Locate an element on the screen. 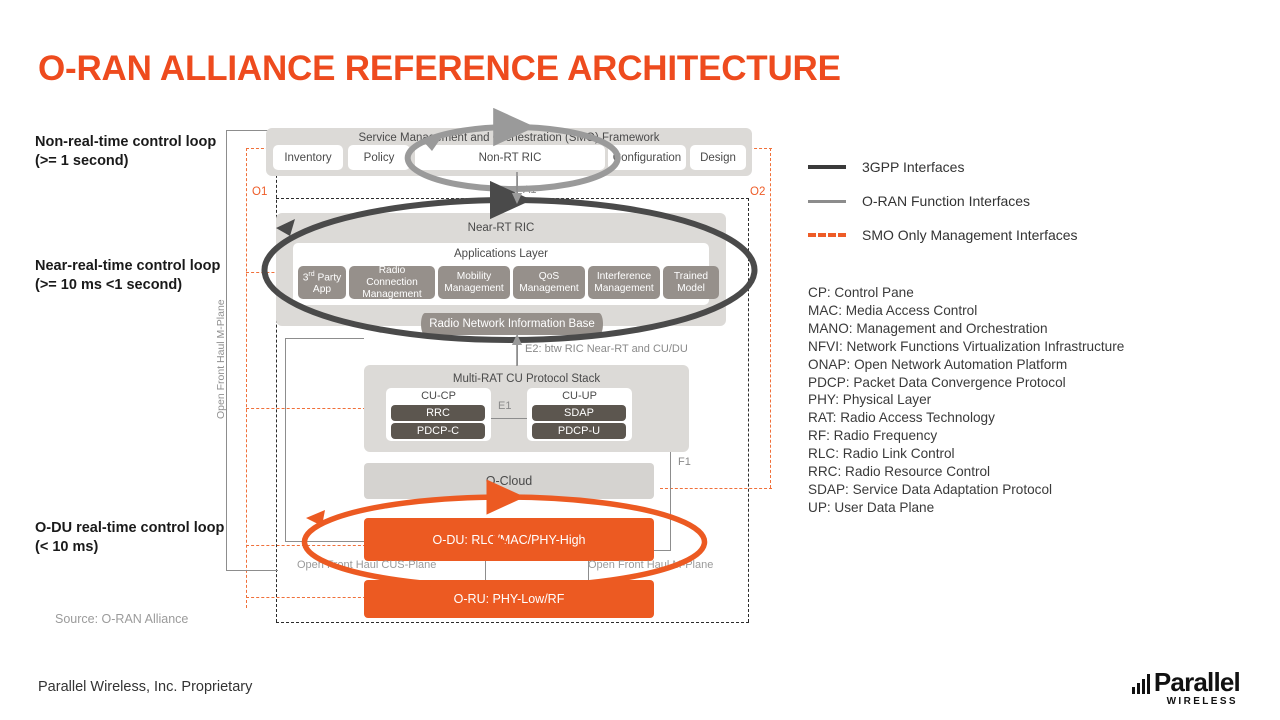 The image size is (1280, 720). smo-boundary-cu-edge is located at coordinates (306, 408).